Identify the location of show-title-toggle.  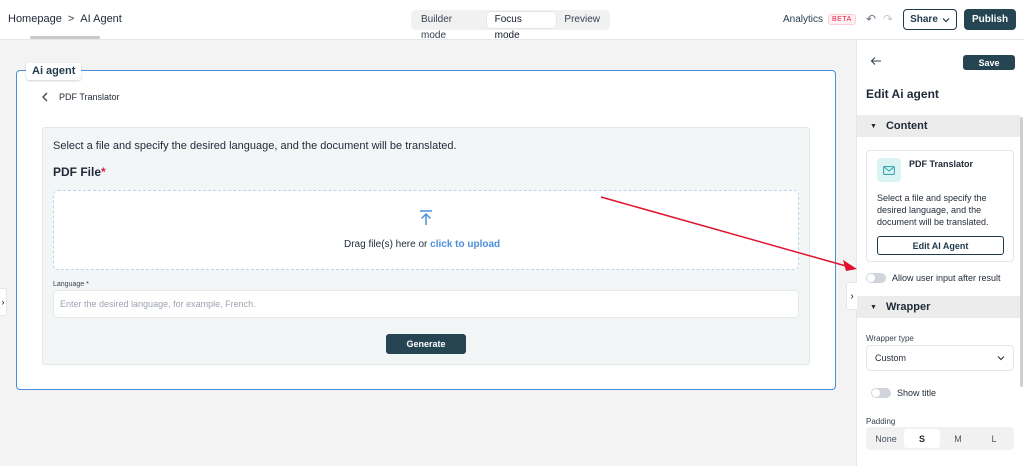
(881, 393).